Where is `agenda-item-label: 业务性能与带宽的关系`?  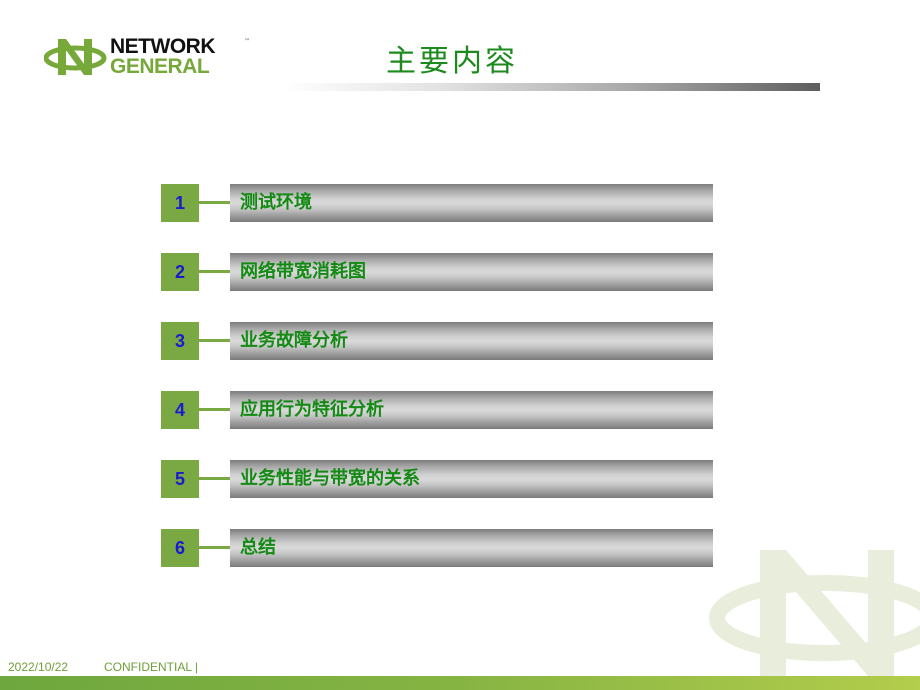 agenda-item-label: 业务性能与带宽的关系 is located at coordinates (330, 478).